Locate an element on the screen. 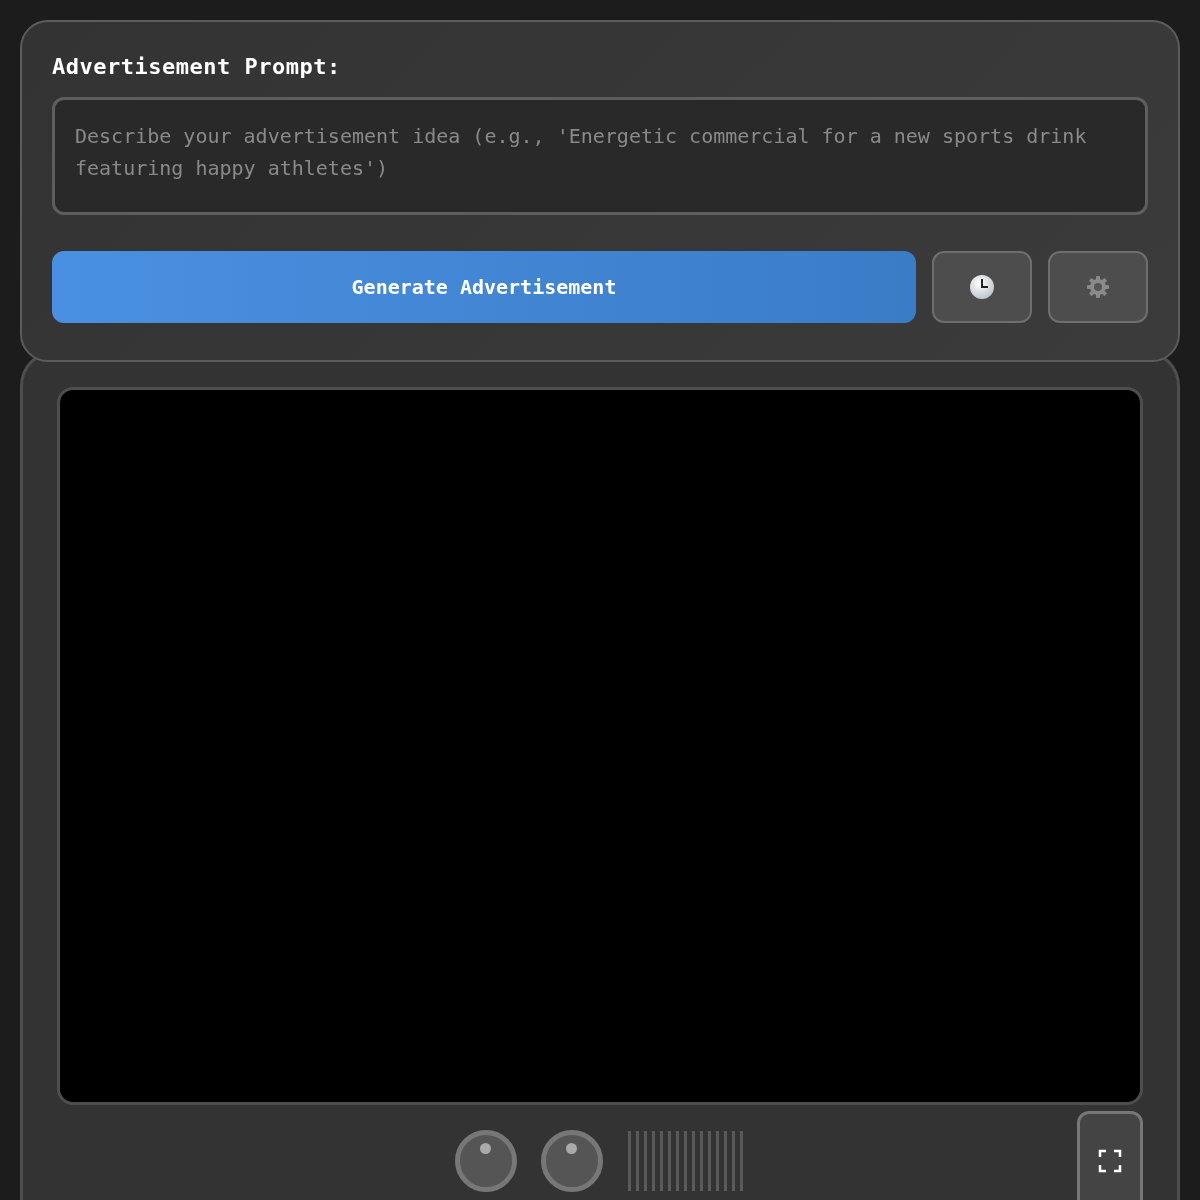 The height and width of the screenshot is (1200, 1200). prompt-label: Advertisement Prompt: is located at coordinates (197, 66).